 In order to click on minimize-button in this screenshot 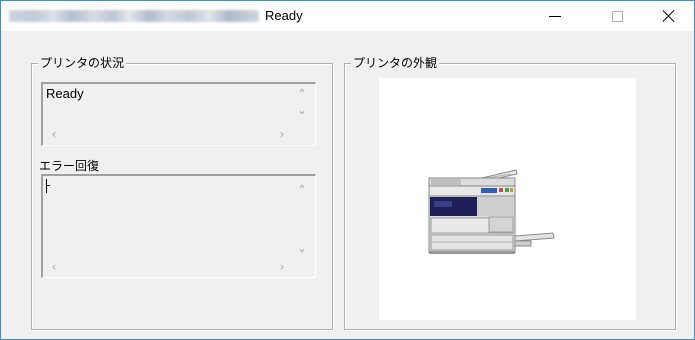, I will do `click(555, 16)`.